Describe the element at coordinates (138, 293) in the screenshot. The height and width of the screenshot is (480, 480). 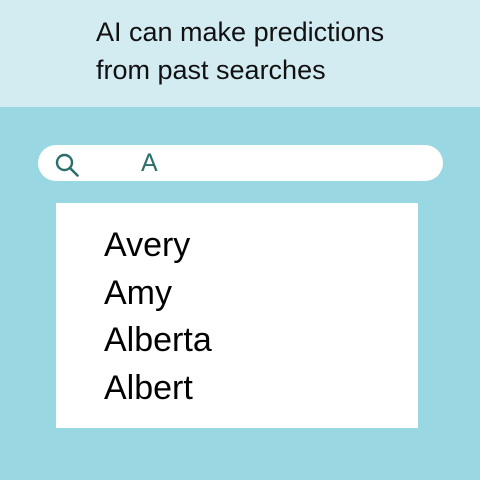
I see `suggestion-item-amy: Amy` at that location.